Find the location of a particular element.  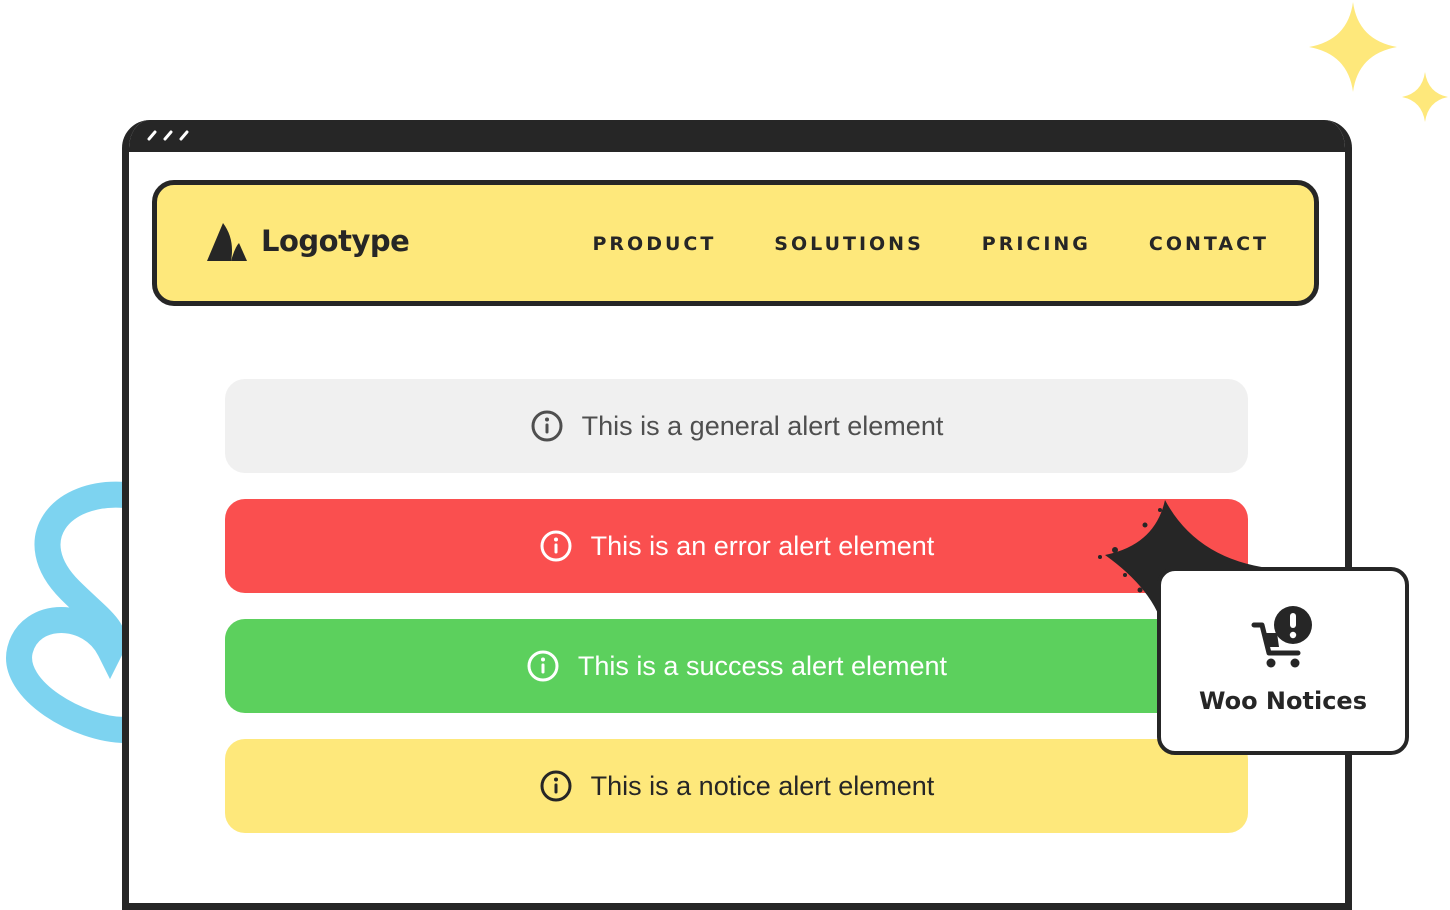

nav-item-product: PRODUCT is located at coordinates (654, 244).